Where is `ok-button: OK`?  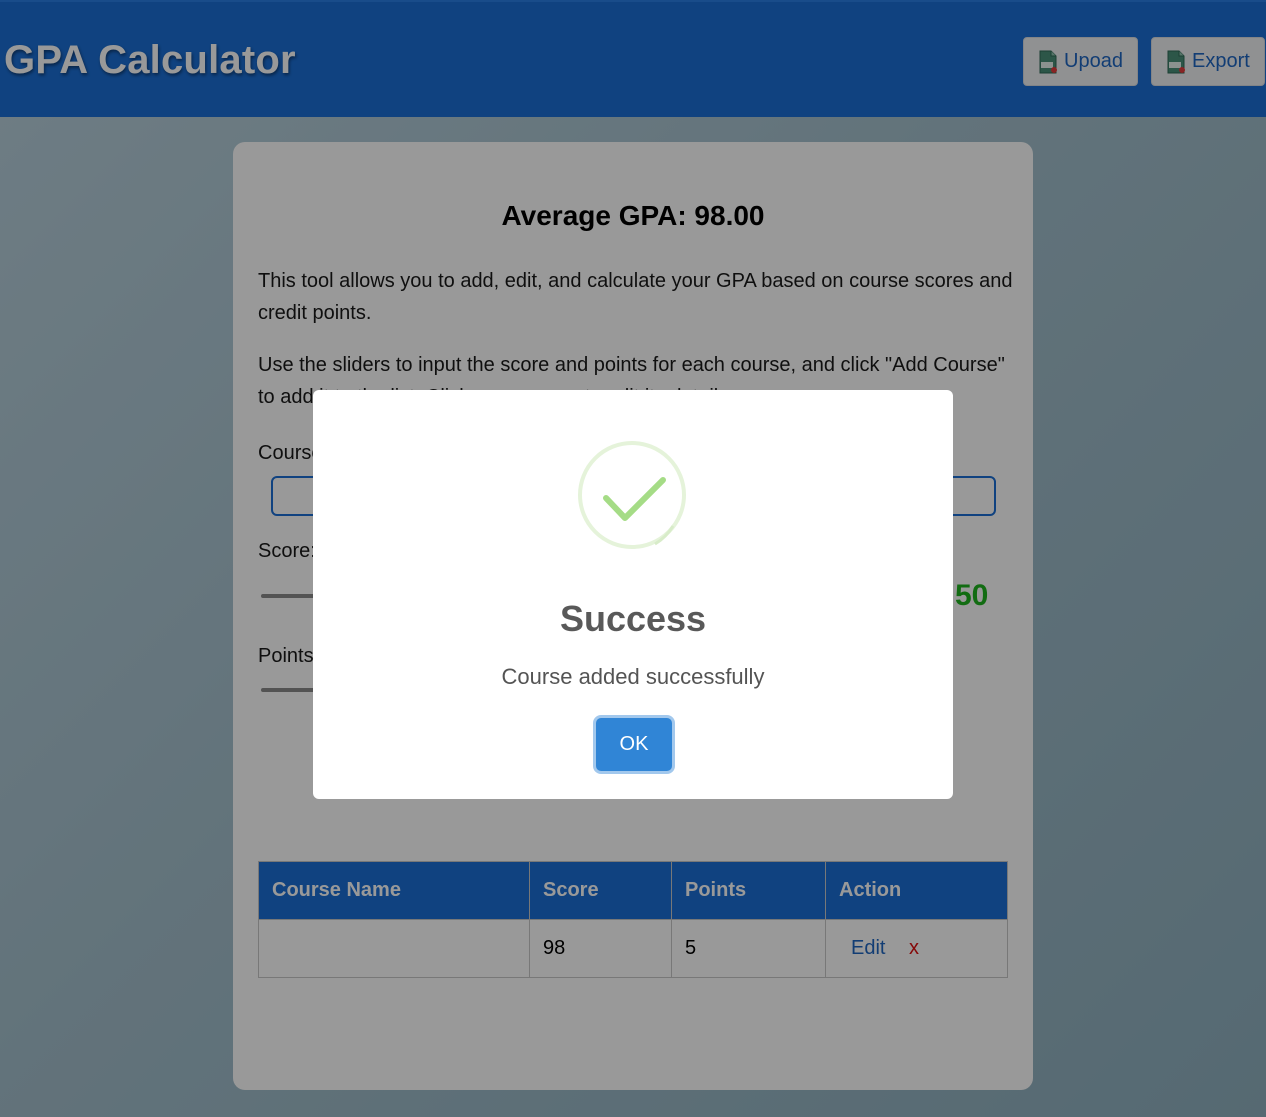 ok-button: OK is located at coordinates (634, 744).